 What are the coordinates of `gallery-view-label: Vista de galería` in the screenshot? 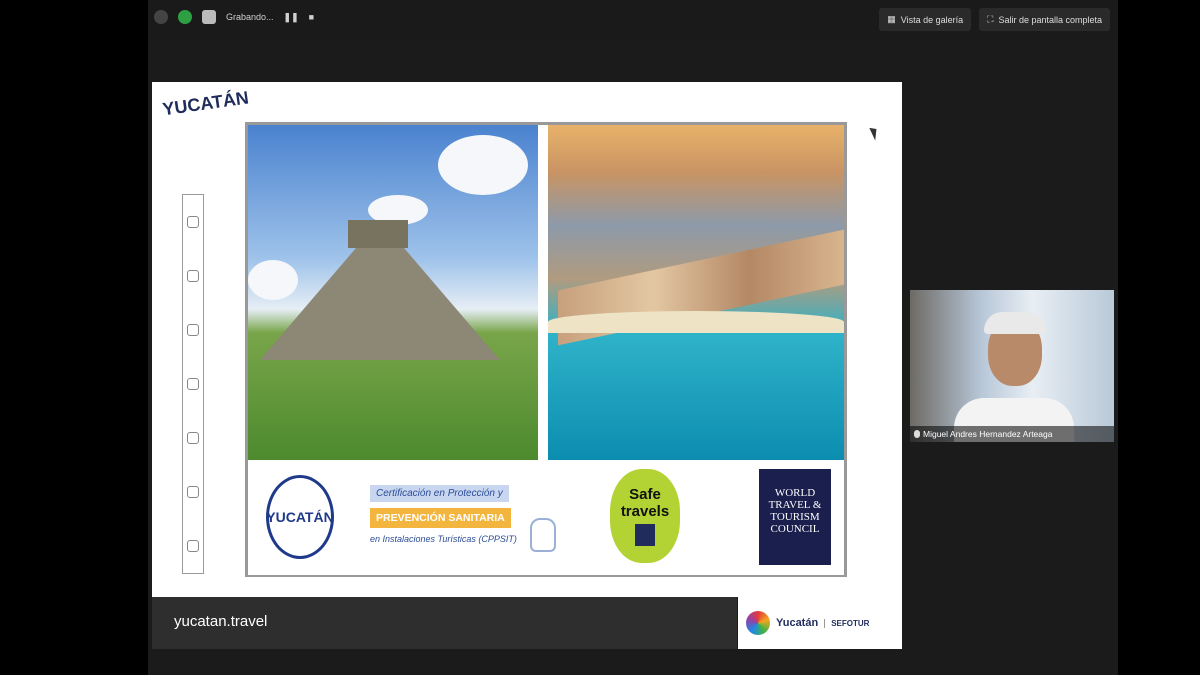 It's located at (932, 19).